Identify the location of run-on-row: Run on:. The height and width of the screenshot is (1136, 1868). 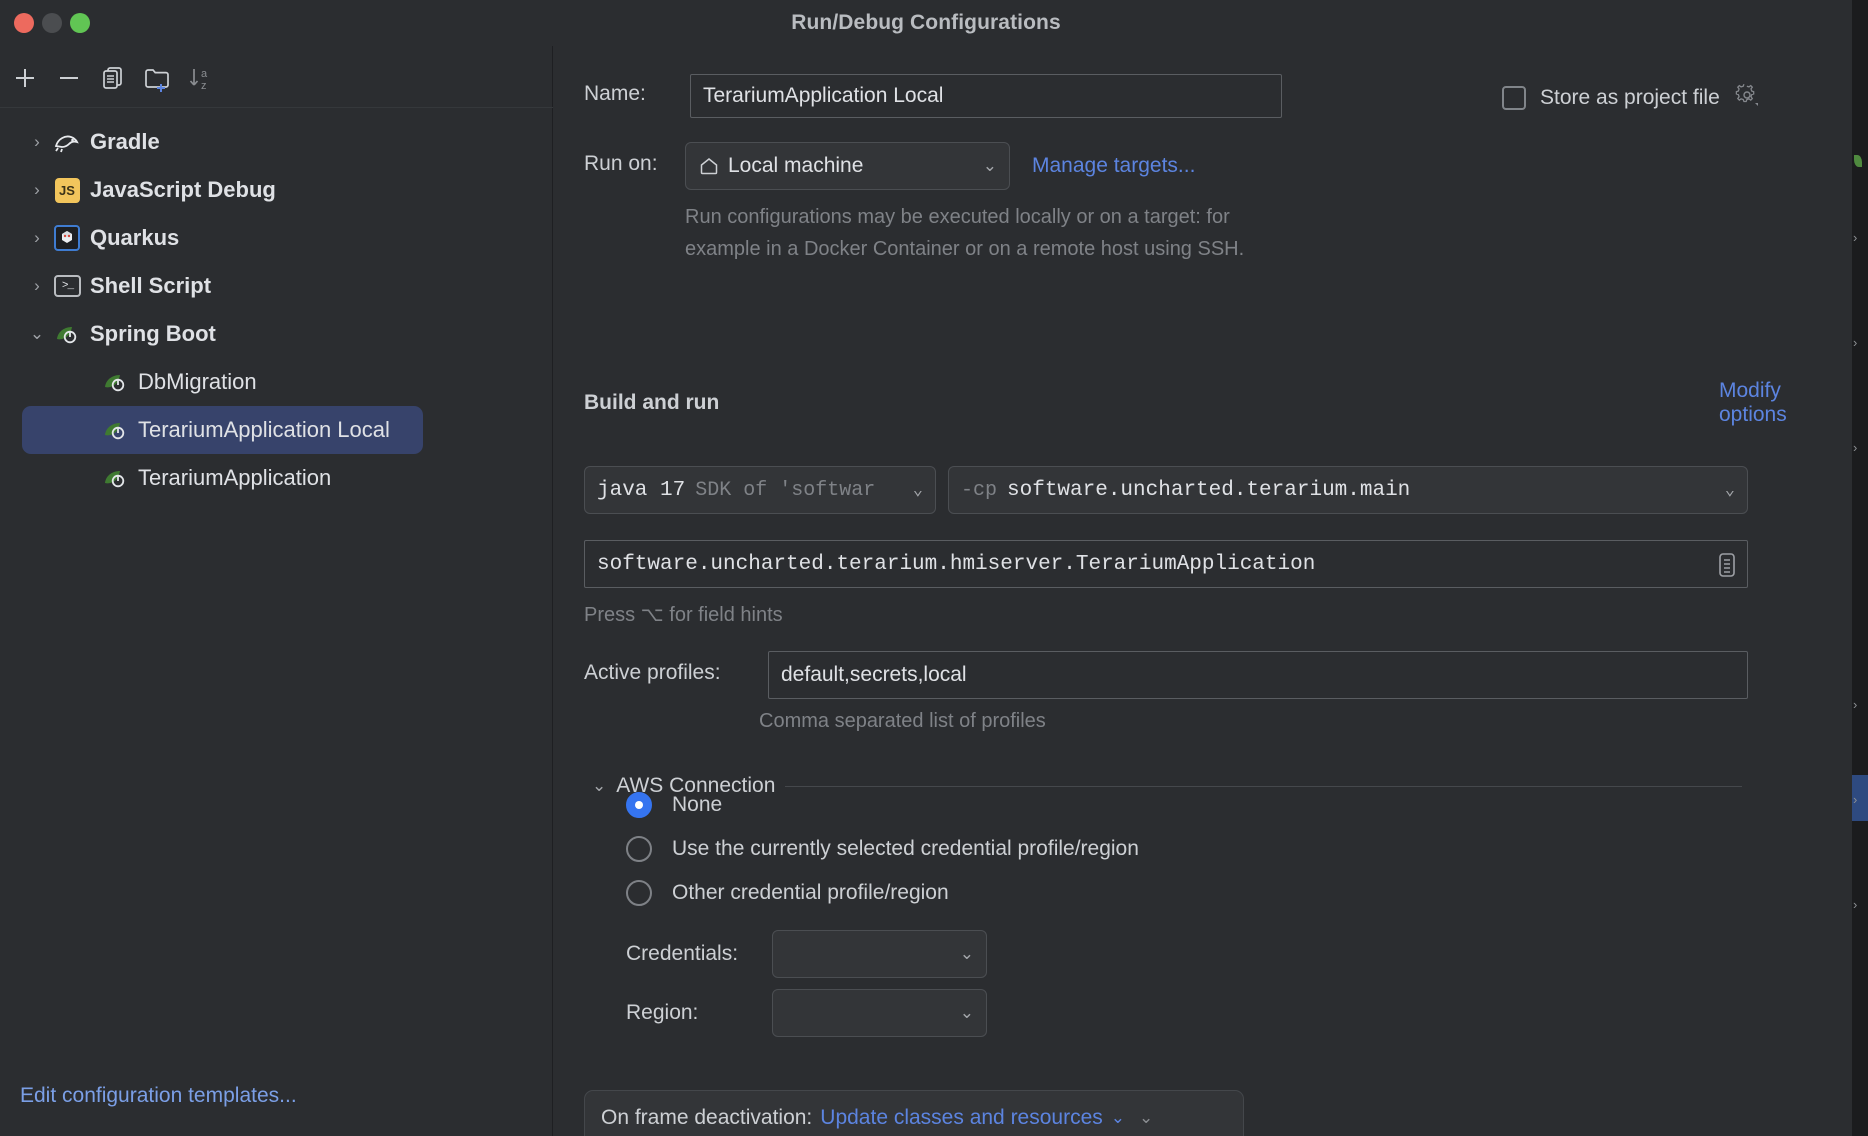
(621, 164).